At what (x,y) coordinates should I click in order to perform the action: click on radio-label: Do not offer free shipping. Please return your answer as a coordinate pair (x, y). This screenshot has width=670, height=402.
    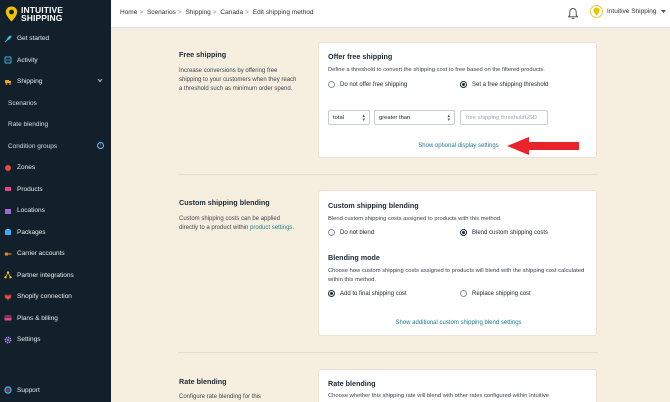
    Looking at the image, I should click on (374, 84).